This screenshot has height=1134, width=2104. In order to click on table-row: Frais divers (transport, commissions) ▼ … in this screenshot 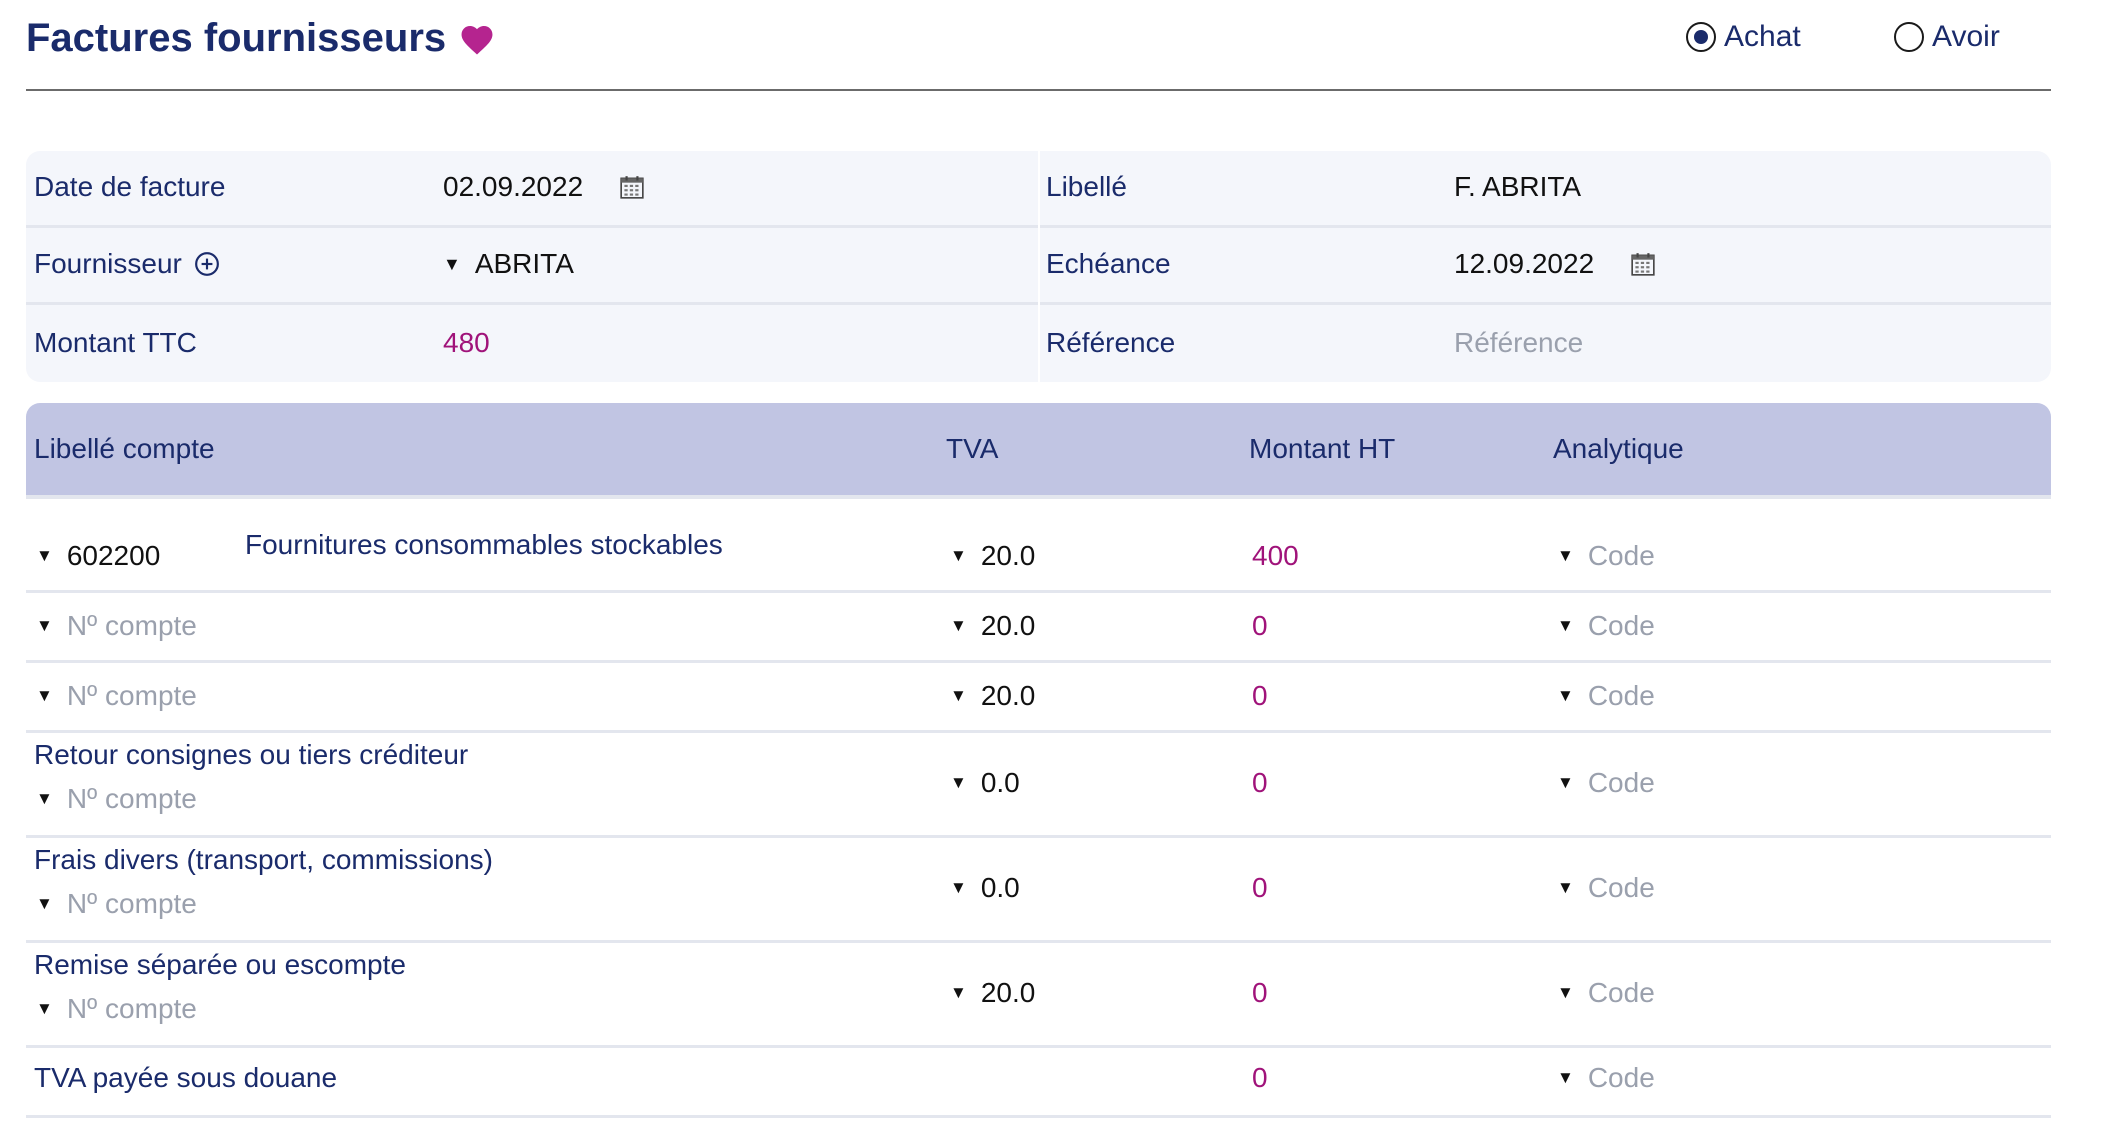, I will do `click(1038, 890)`.